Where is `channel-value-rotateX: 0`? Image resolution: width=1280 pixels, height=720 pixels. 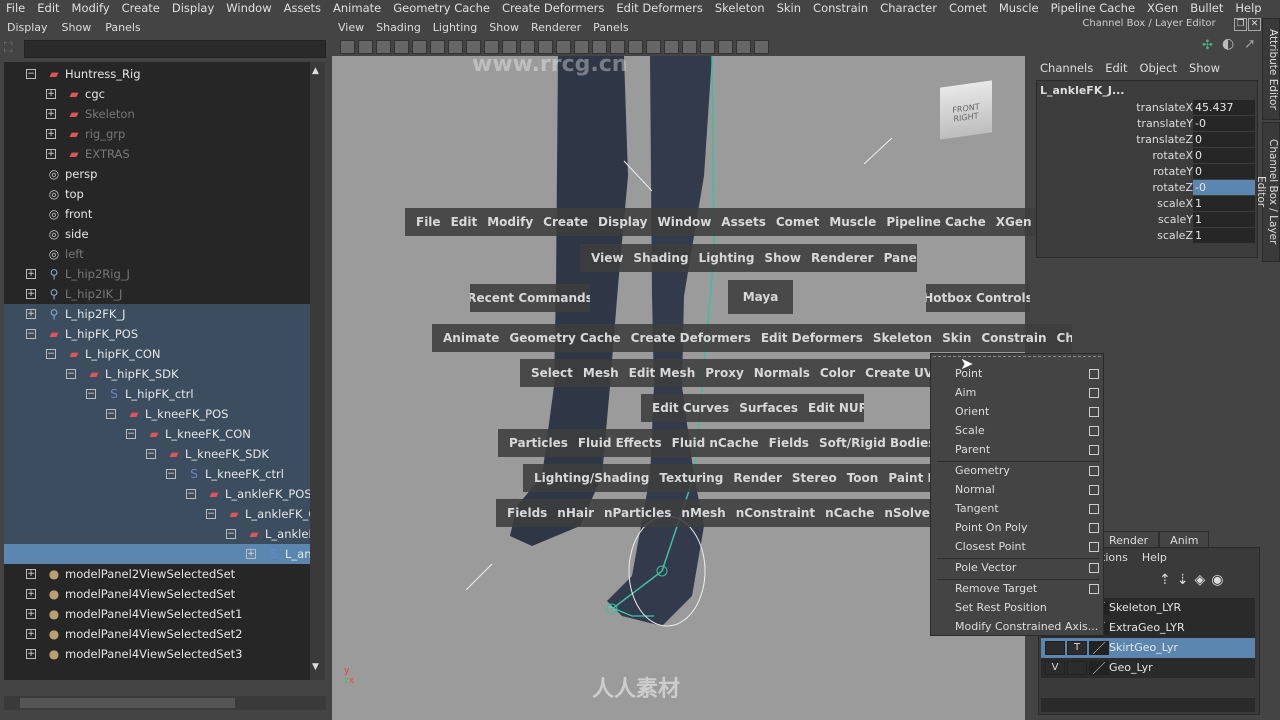
channel-value-rotateX: 0 is located at coordinates (1224, 155).